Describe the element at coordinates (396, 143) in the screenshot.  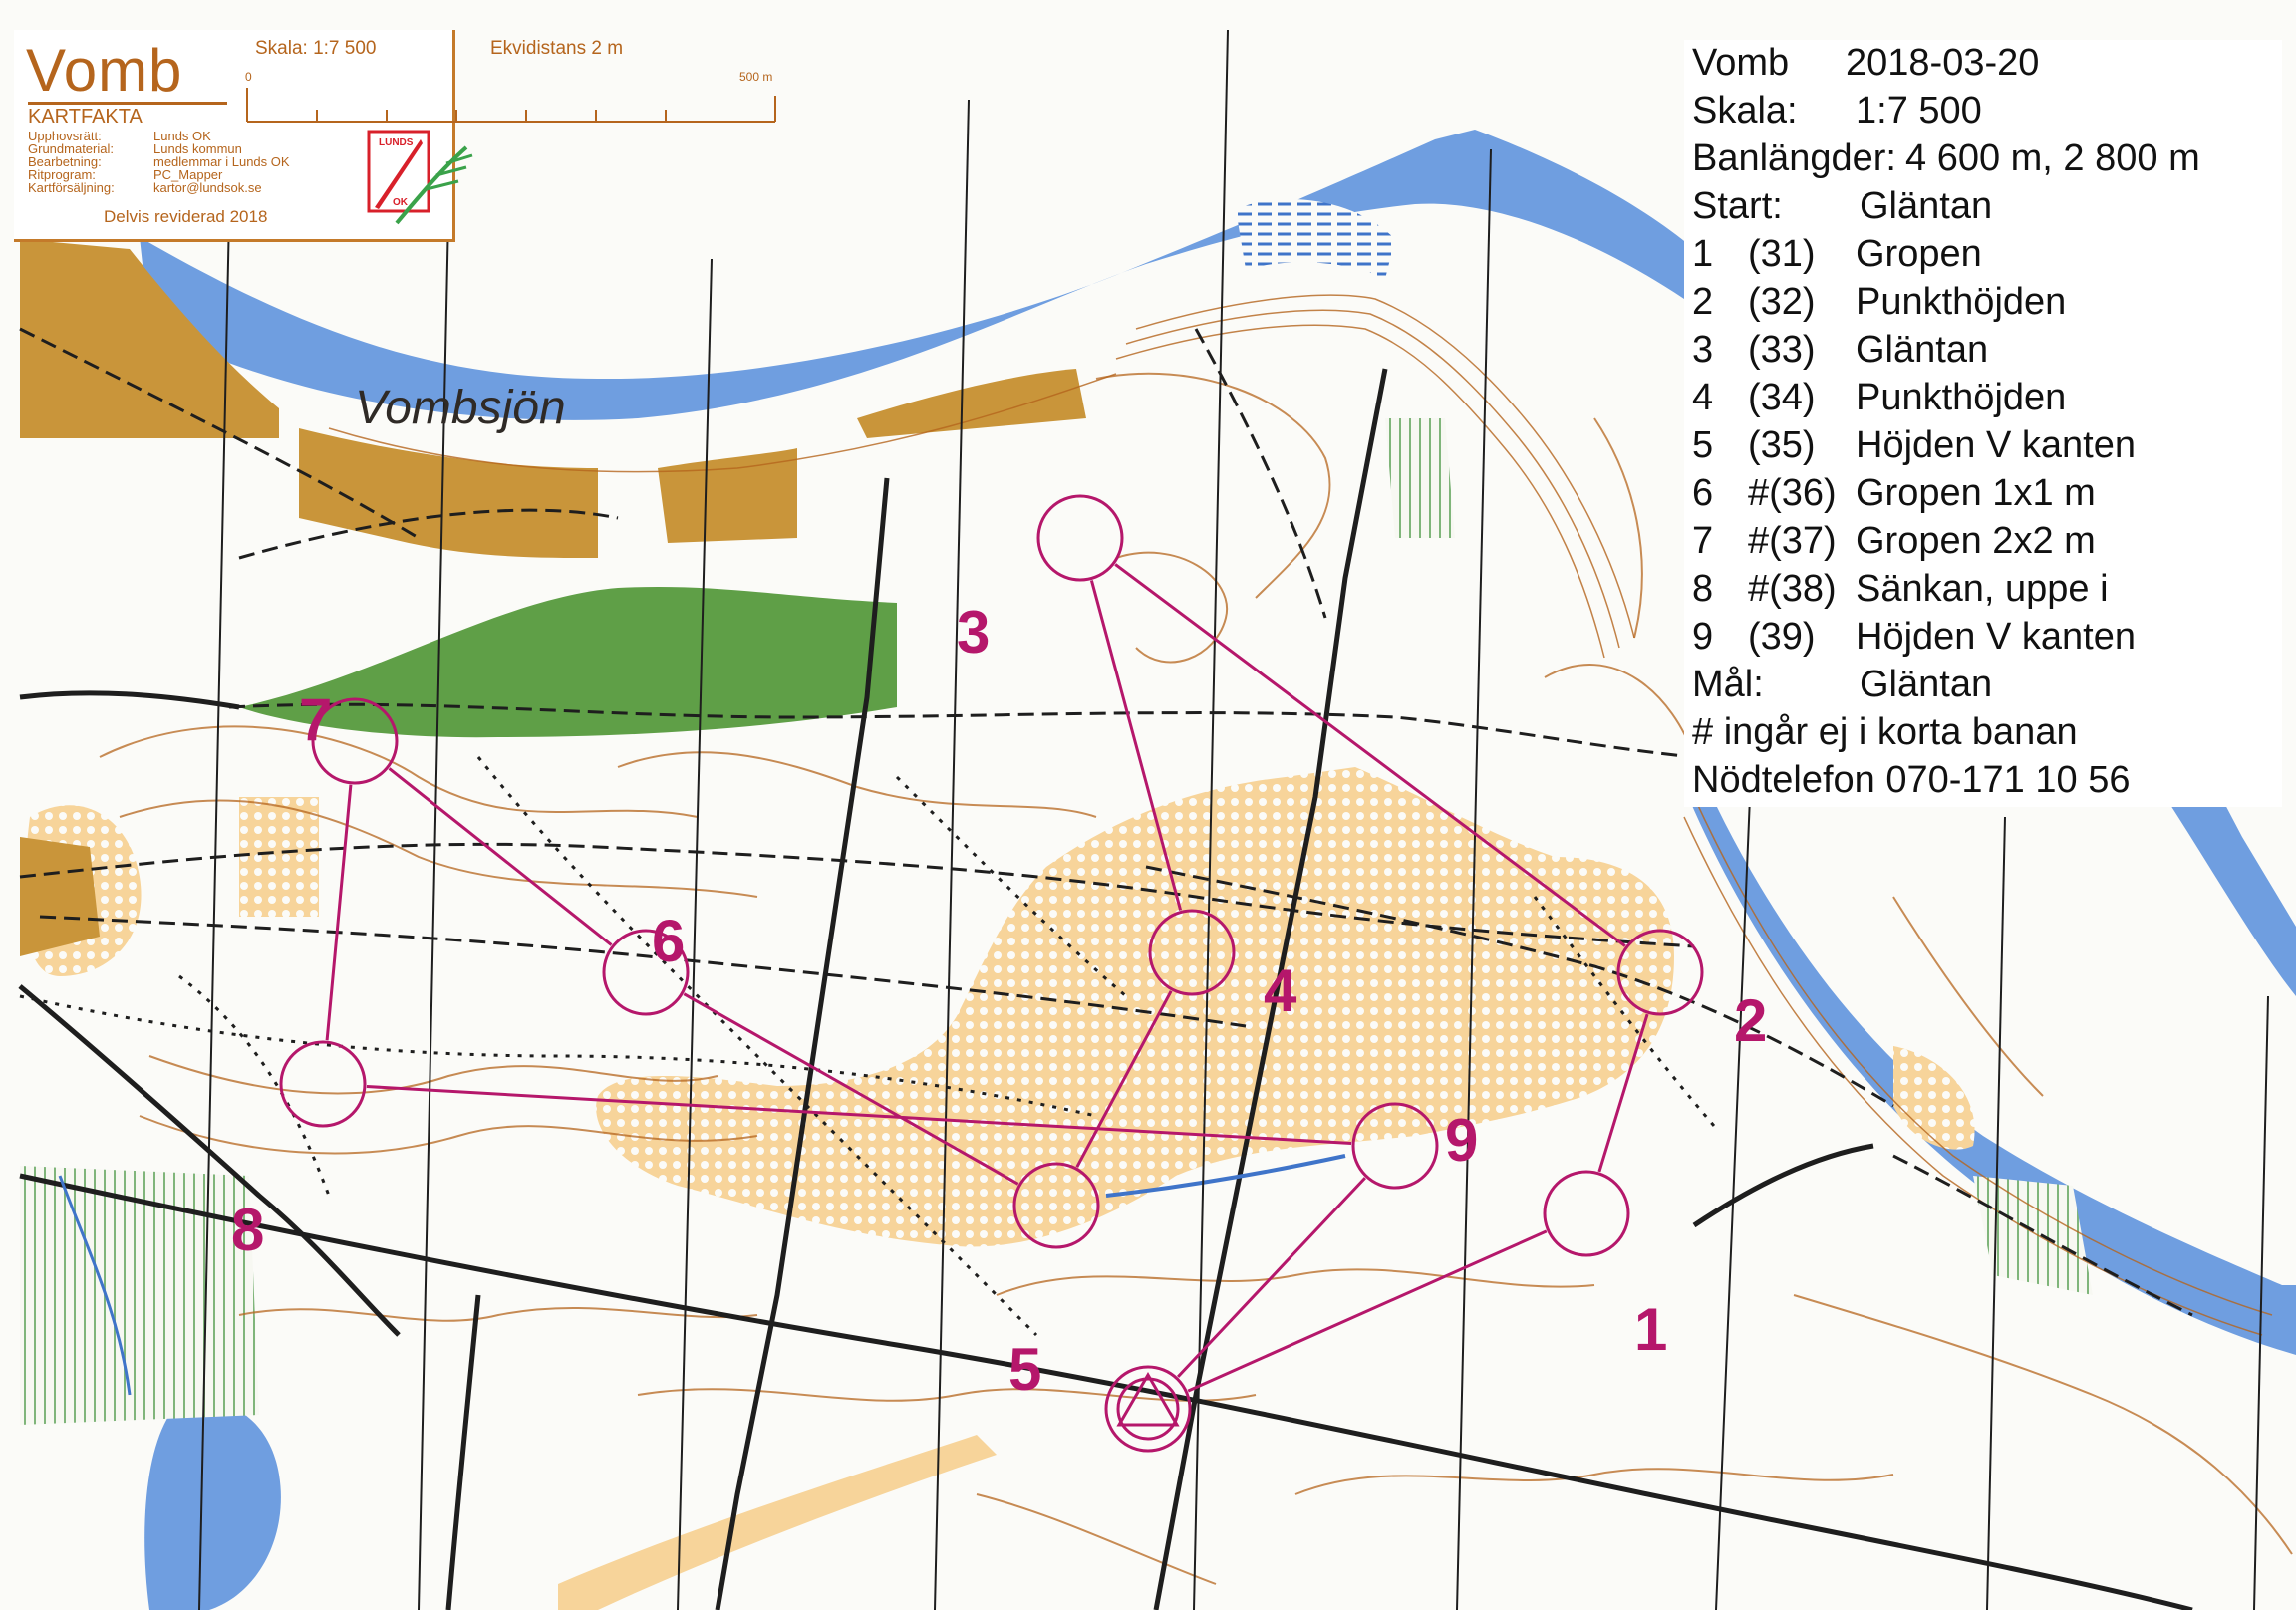
I see `logo-top-text: LUNDS` at that location.